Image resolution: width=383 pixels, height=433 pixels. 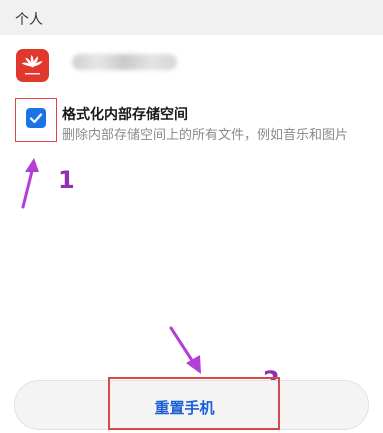 I want to click on format-storage-checkbox, so click(x=36, y=118).